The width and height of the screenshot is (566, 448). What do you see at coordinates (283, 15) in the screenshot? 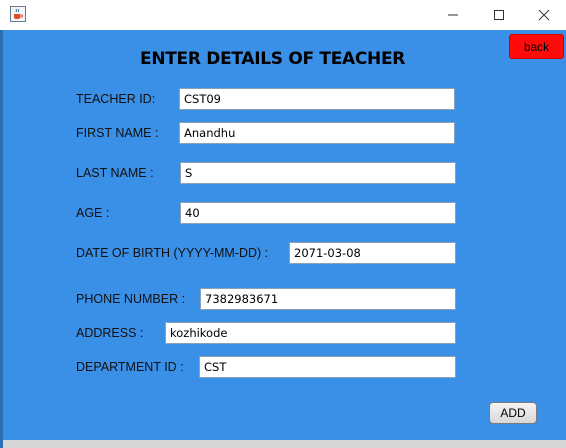
I see `window-titlebar` at bounding box center [283, 15].